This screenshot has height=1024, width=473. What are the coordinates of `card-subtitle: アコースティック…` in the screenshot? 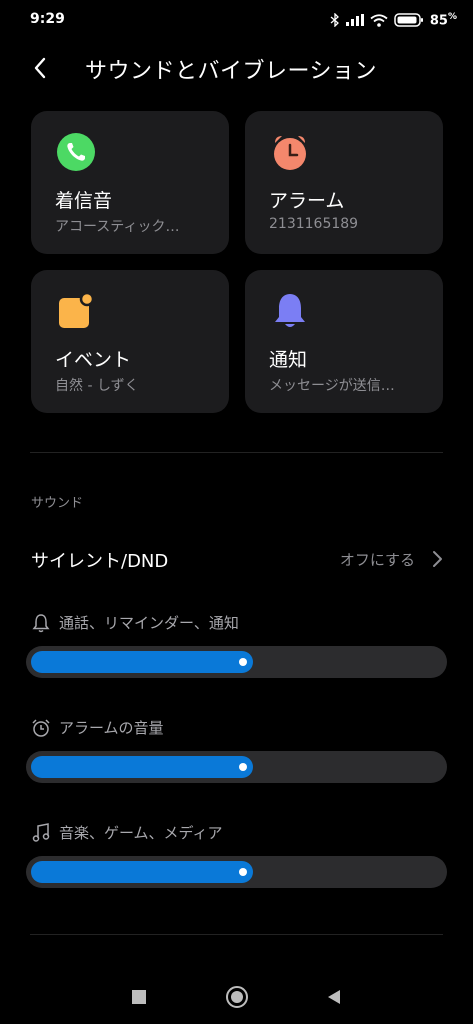 It's located at (117, 227).